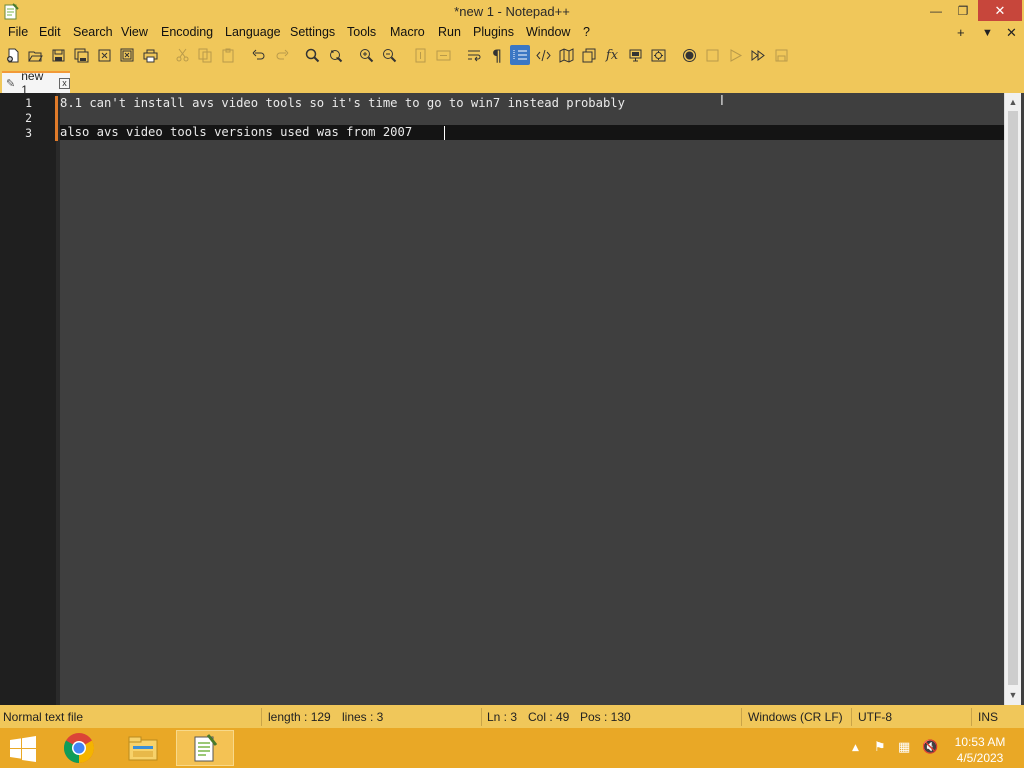  What do you see at coordinates (28, 133) in the screenshot?
I see `line-number: 3` at bounding box center [28, 133].